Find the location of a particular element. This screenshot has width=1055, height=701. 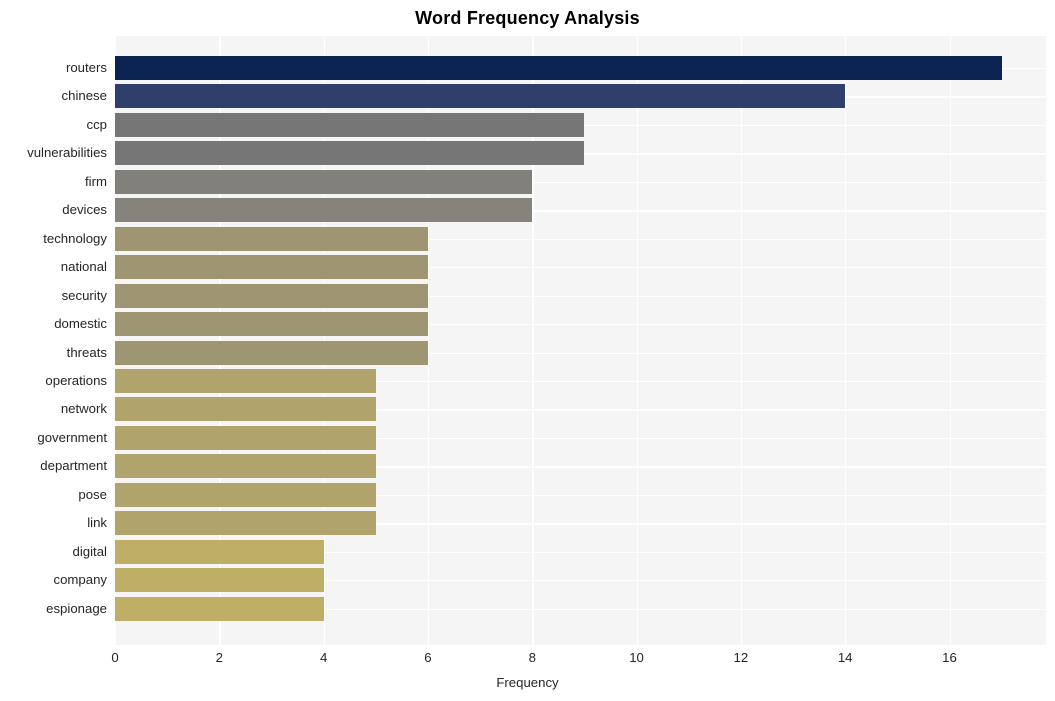

y-tick-label-firm: firm is located at coordinates (96, 181).